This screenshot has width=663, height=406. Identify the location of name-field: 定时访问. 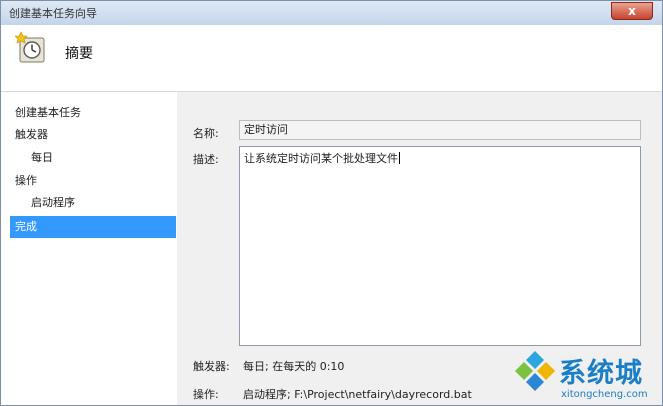
(440, 130).